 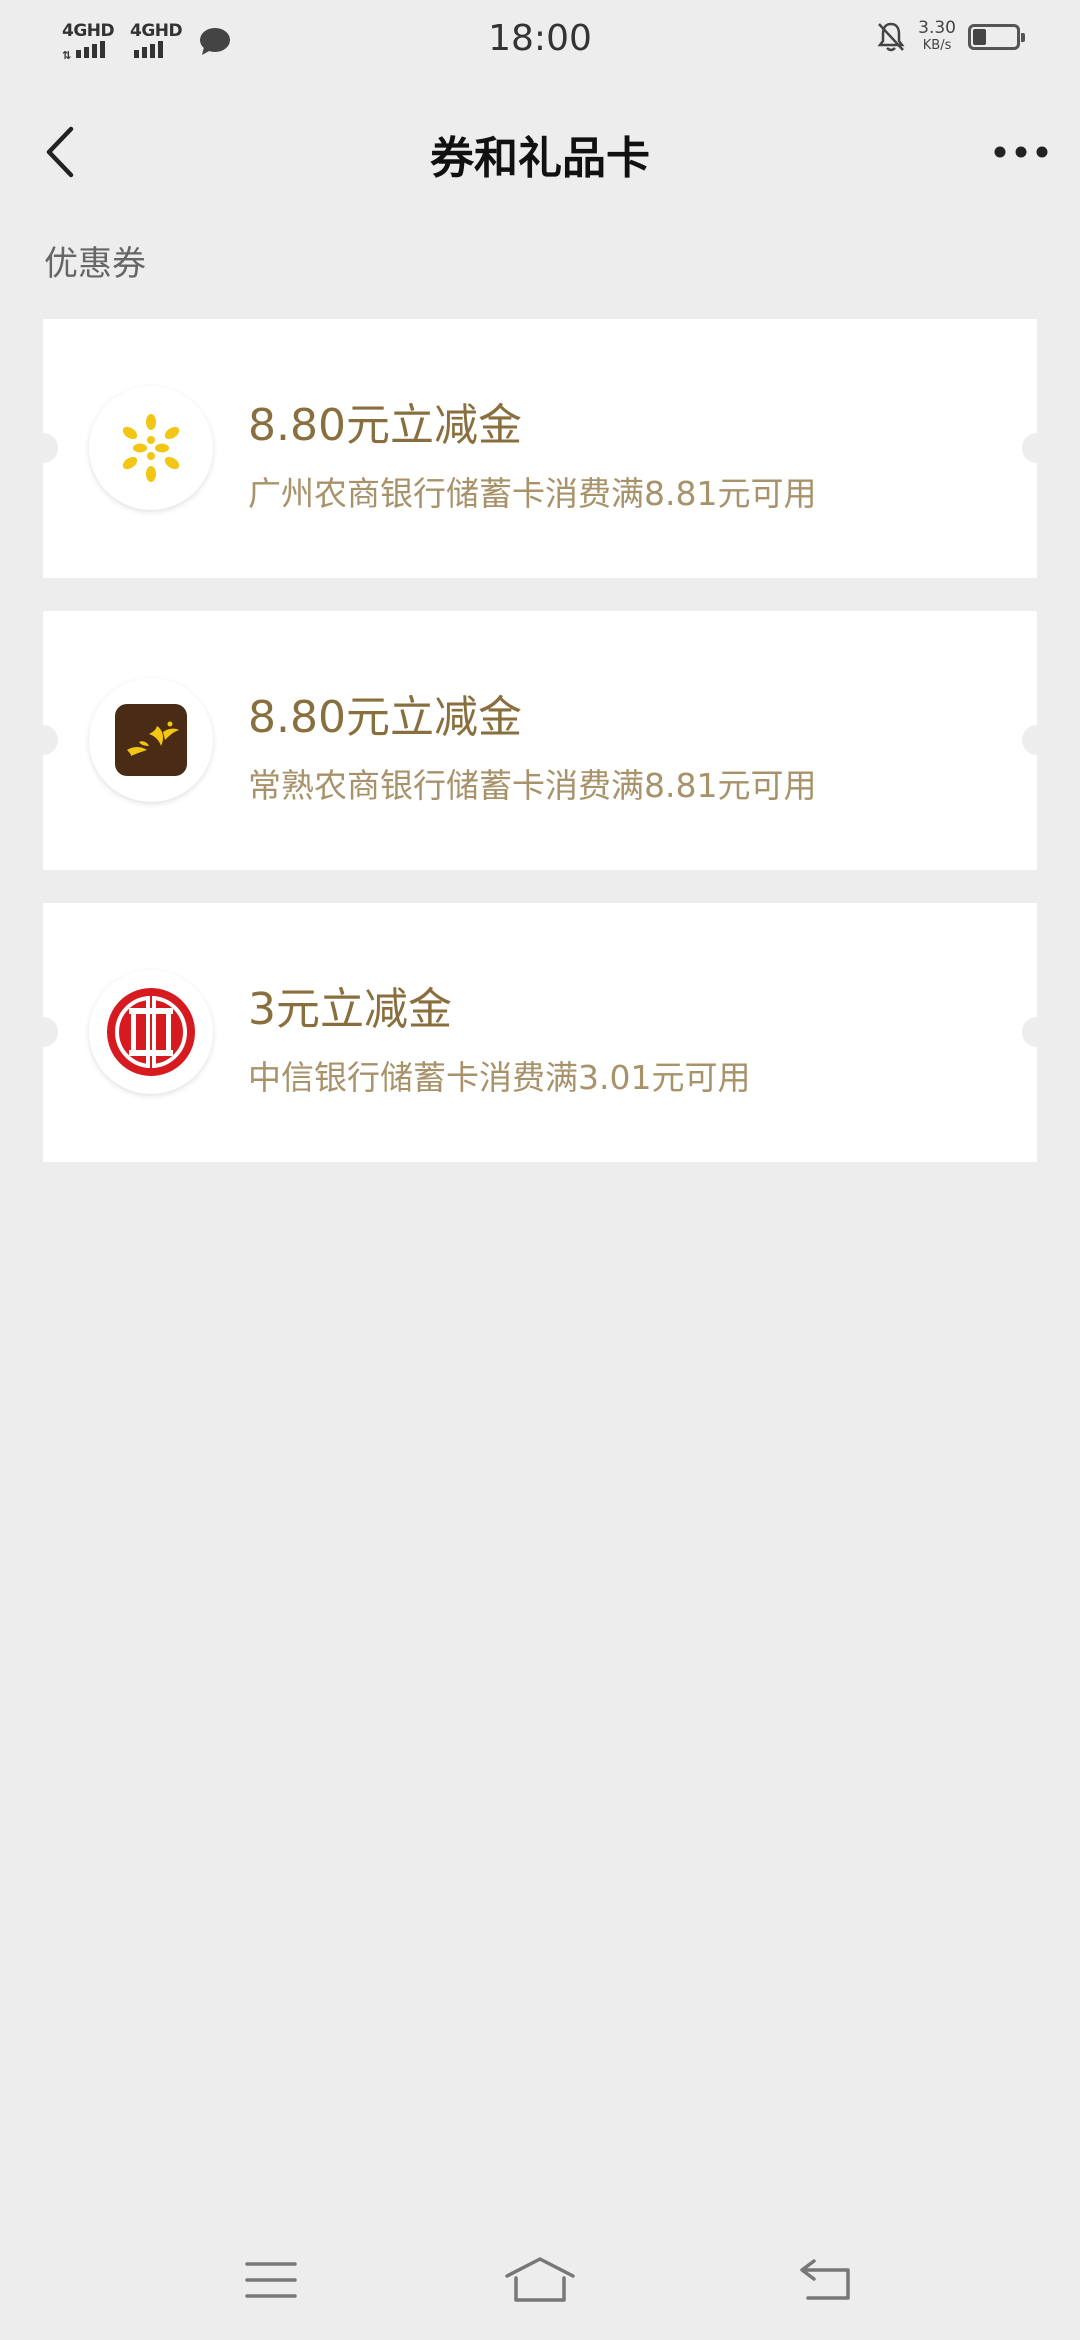 I want to click on coupon-card: 3元立减金 中信银行储蓄卡消费满3.01元可用, so click(x=540, y=1032).